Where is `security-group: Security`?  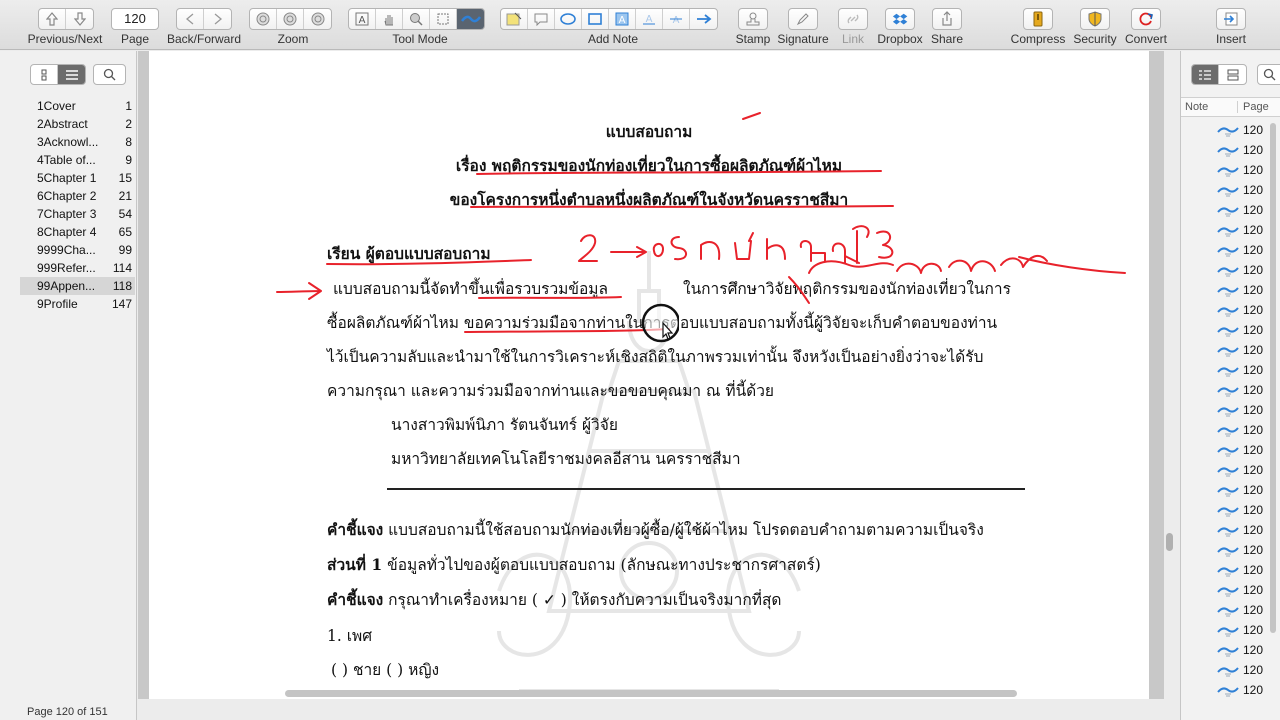
security-group: Security is located at coordinates (1095, 26).